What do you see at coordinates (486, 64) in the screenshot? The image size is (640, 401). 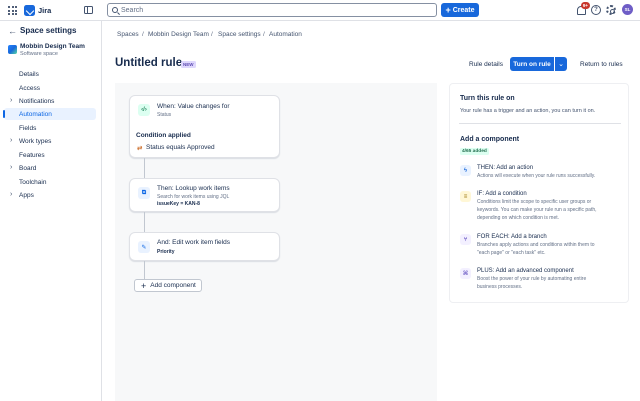 I see `rule-details-button: Rule details` at bounding box center [486, 64].